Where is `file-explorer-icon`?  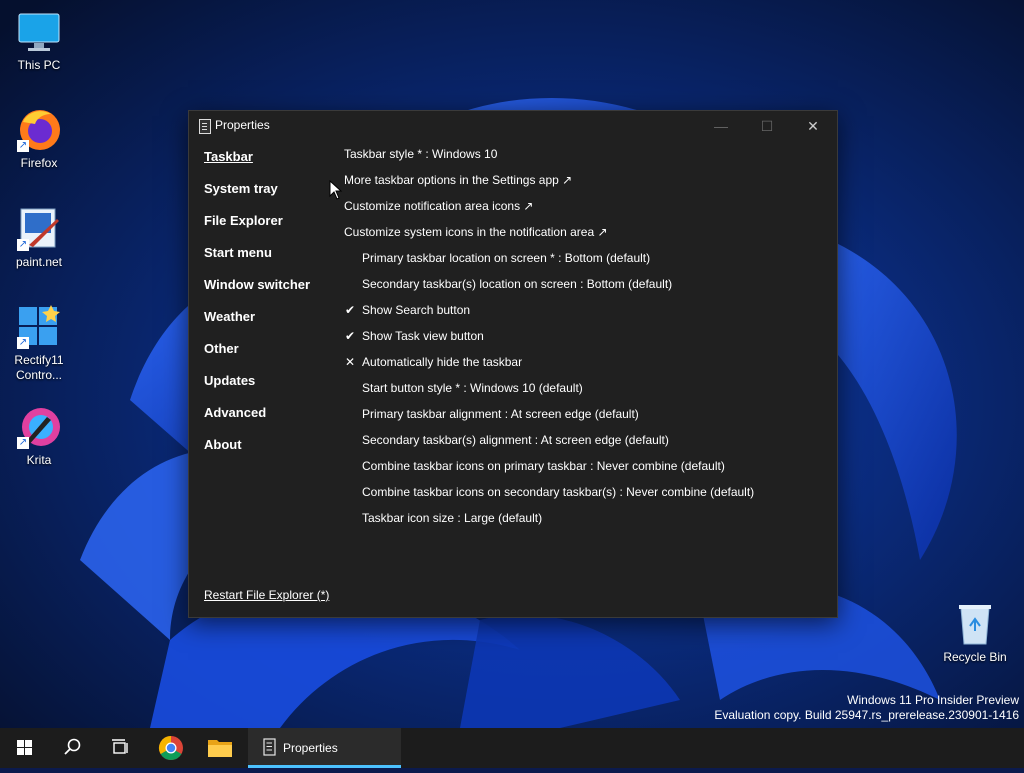
file-explorer-icon is located at coordinates (220, 748).